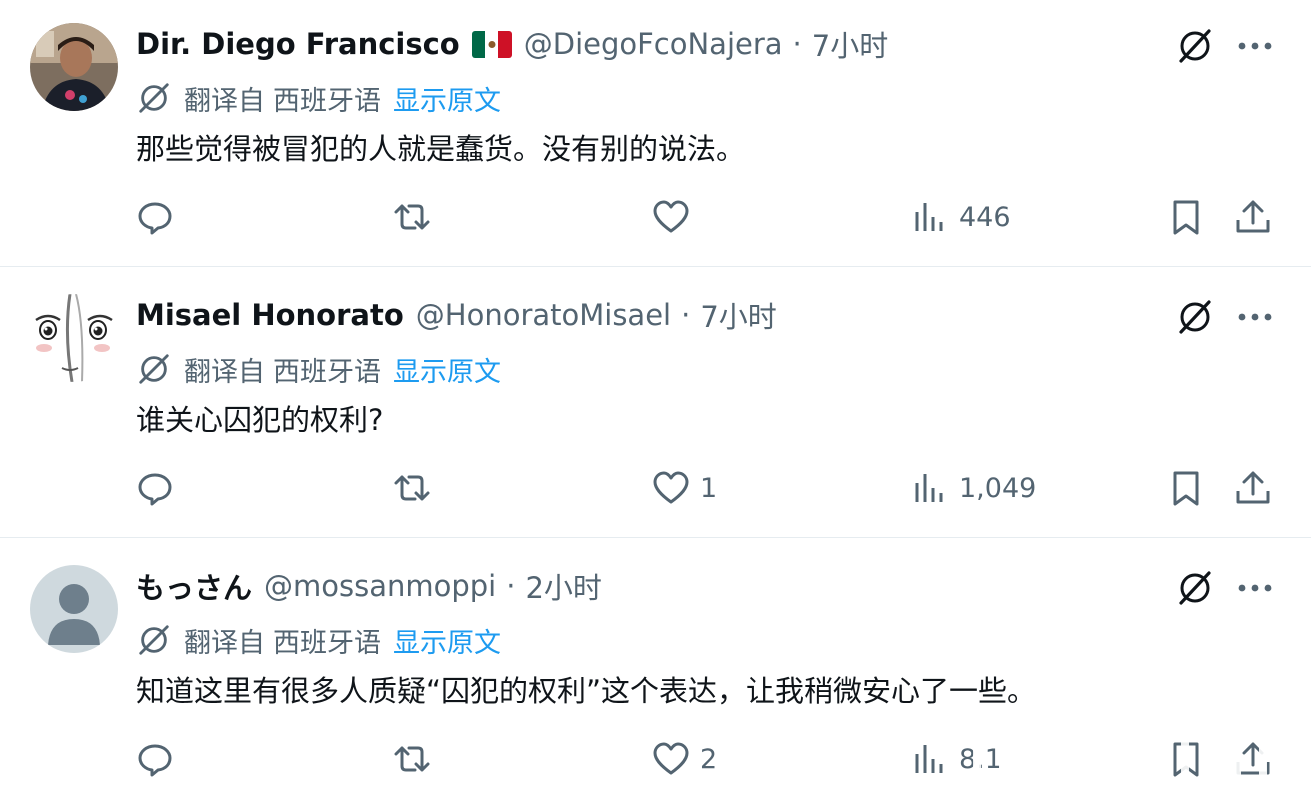 The height and width of the screenshot is (803, 1311). Describe the element at coordinates (194, 586) in the screenshot. I see `display-name: もっさん` at that location.